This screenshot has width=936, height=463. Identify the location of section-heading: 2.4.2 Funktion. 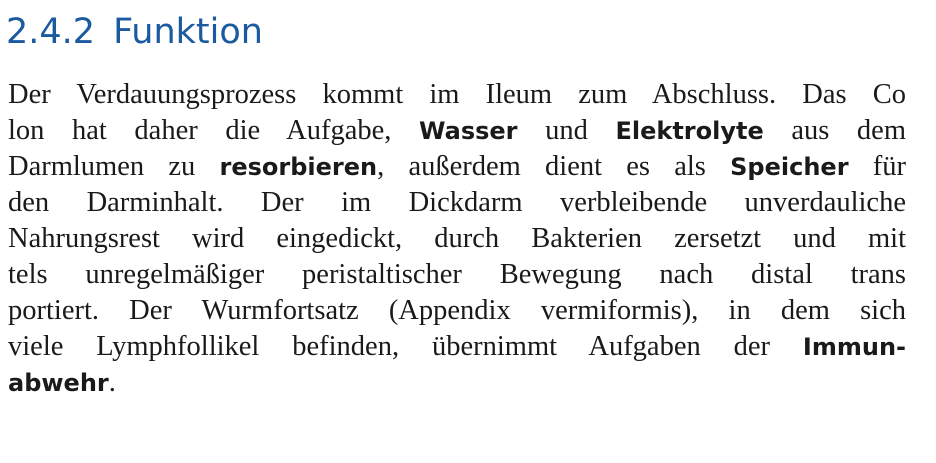
(134, 32).